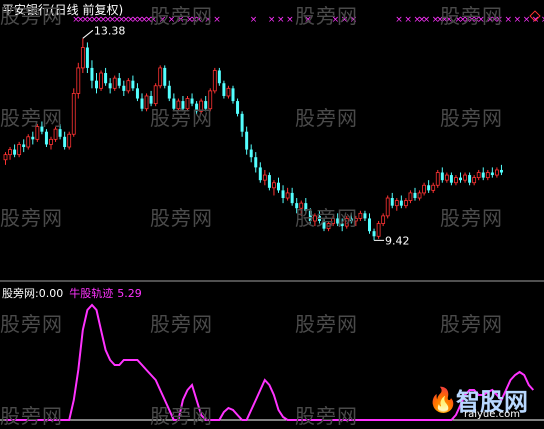 This screenshot has width=544, height=429. I want to click on indicator-header: 股旁网:0.00 牛股轨迹 5.29, so click(72, 293).